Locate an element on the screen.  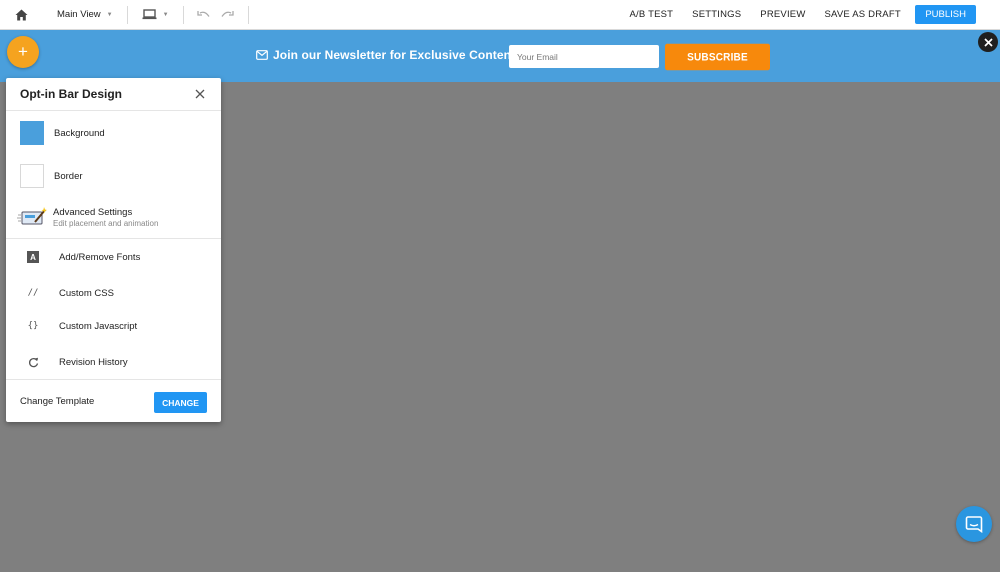
home-icon is located at coordinates (21, 14).